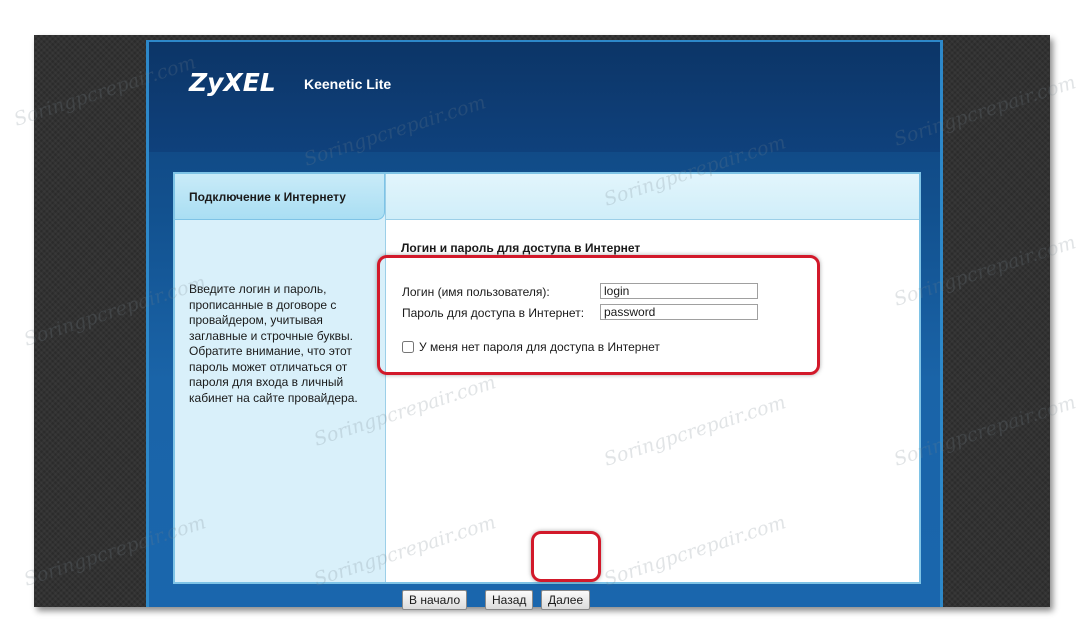 This screenshot has height=641, width=1083. What do you see at coordinates (348, 84) in the screenshot?
I see `model-name: Keenetic Lite` at bounding box center [348, 84].